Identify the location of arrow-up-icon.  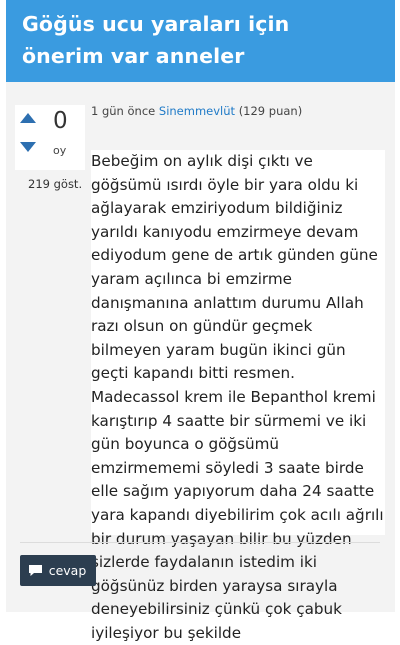
(28, 118).